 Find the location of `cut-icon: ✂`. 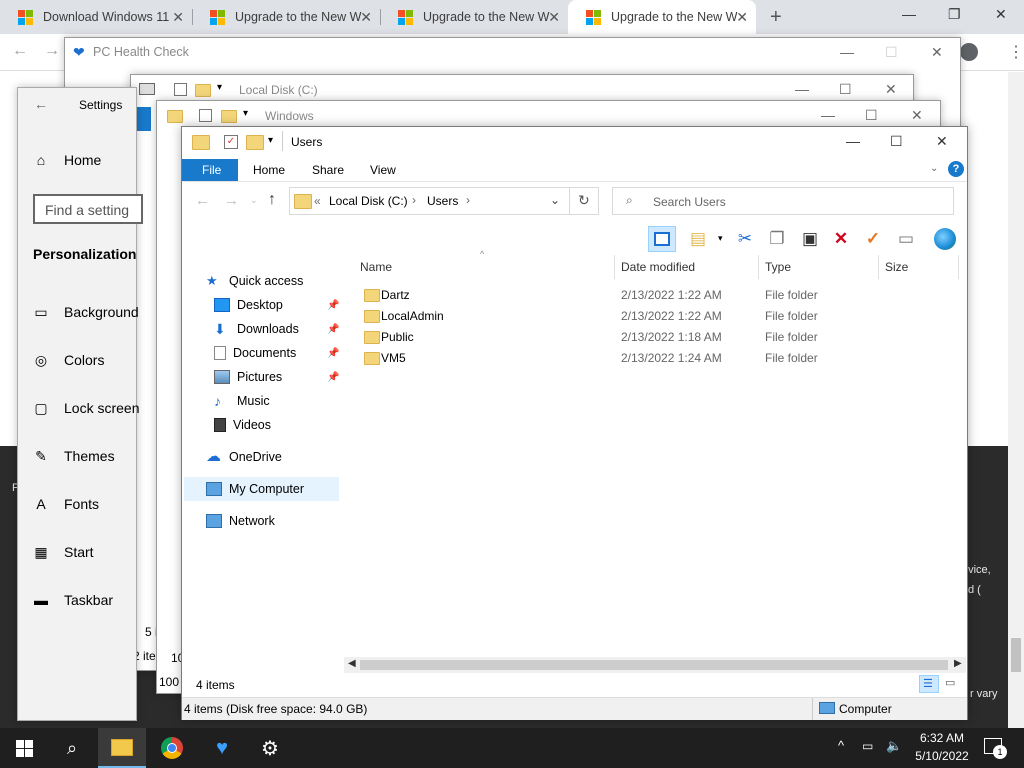

cut-icon: ✂ is located at coordinates (745, 239).